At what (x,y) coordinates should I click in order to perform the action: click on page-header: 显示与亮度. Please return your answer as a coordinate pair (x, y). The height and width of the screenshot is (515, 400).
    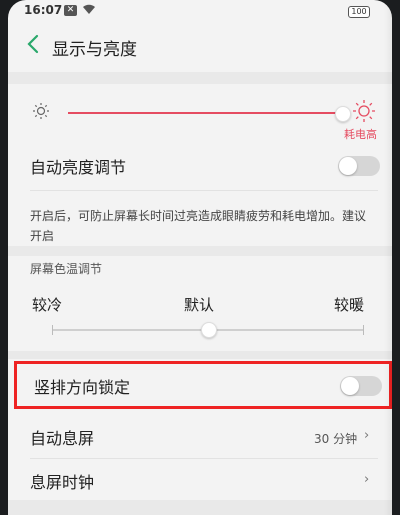
    Looking at the image, I should click on (200, 47).